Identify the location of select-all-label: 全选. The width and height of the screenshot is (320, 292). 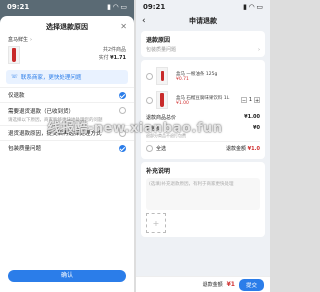
(161, 149).